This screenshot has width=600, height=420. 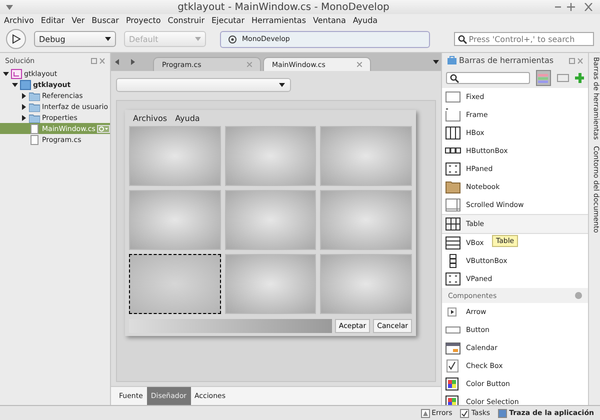 I want to click on menu-item: Buscar, so click(x=105, y=20).